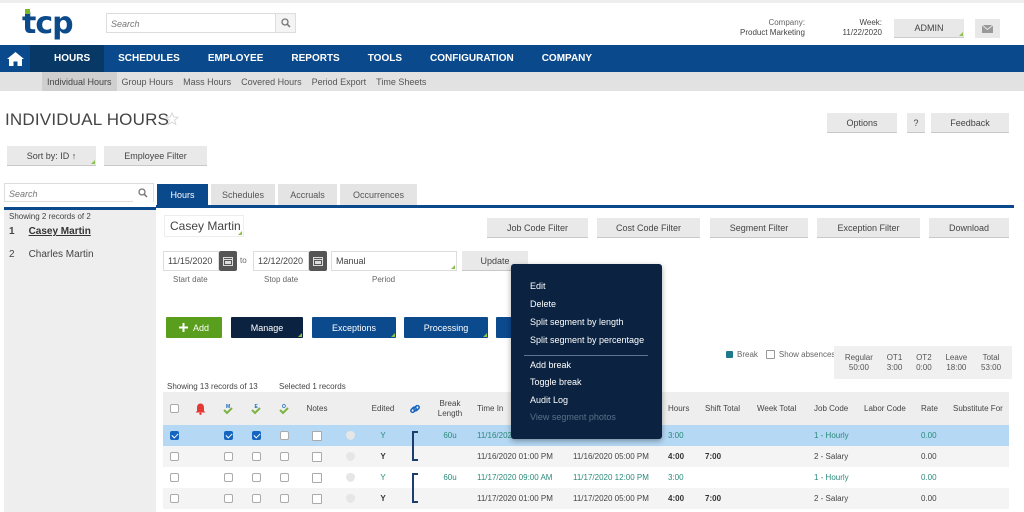 The width and height of the screenshot is (1024, 512). Describe the element at coordinates (556, 382) in the screenshot. I see `menu-item-toggle-break: Toggle break` at that location.